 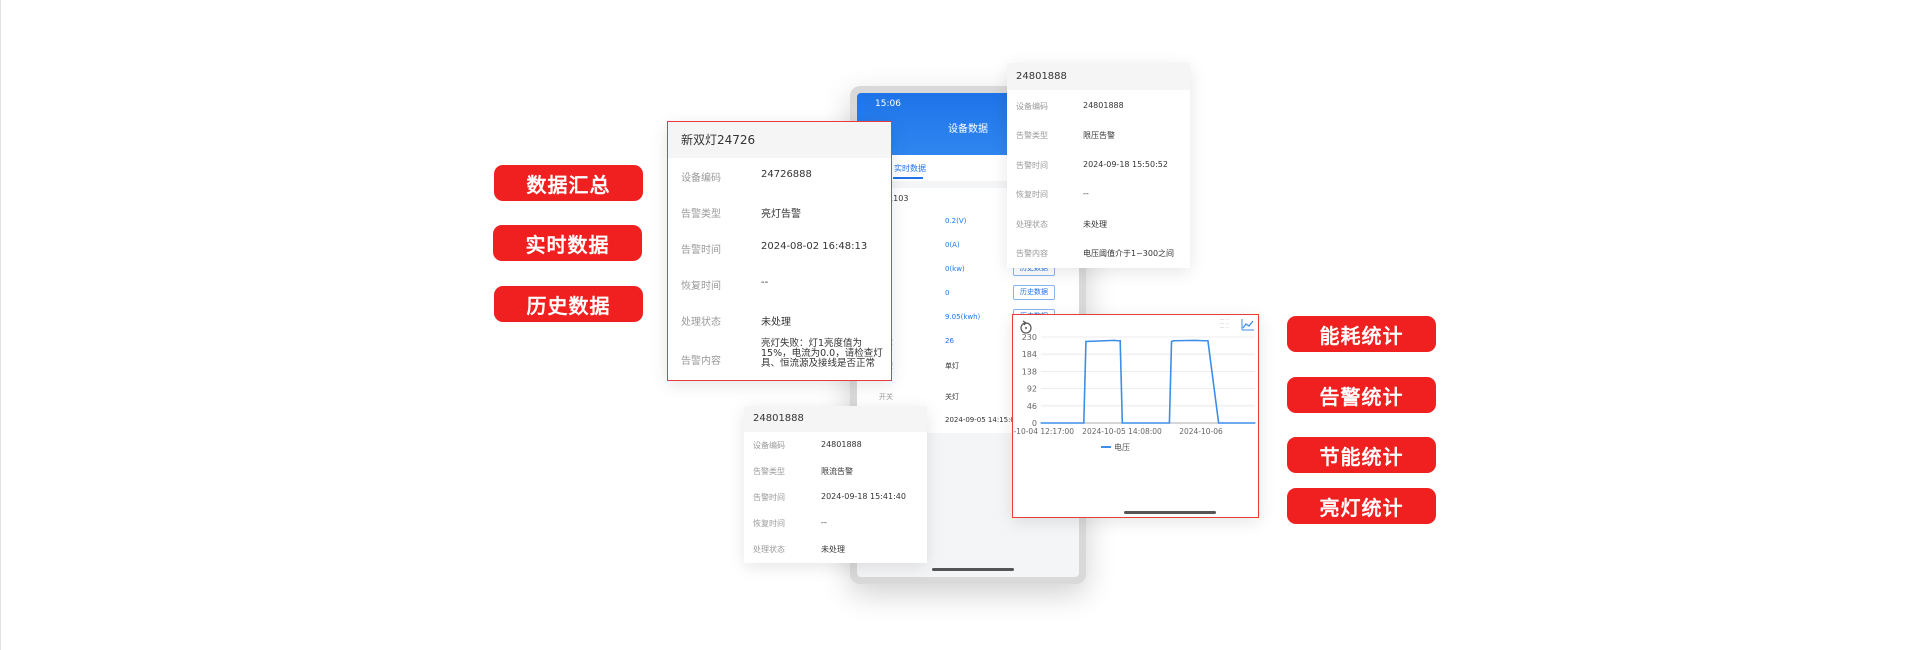 I want to click on list-item: 告警类型 限流告警, so click(x=835, y=471).